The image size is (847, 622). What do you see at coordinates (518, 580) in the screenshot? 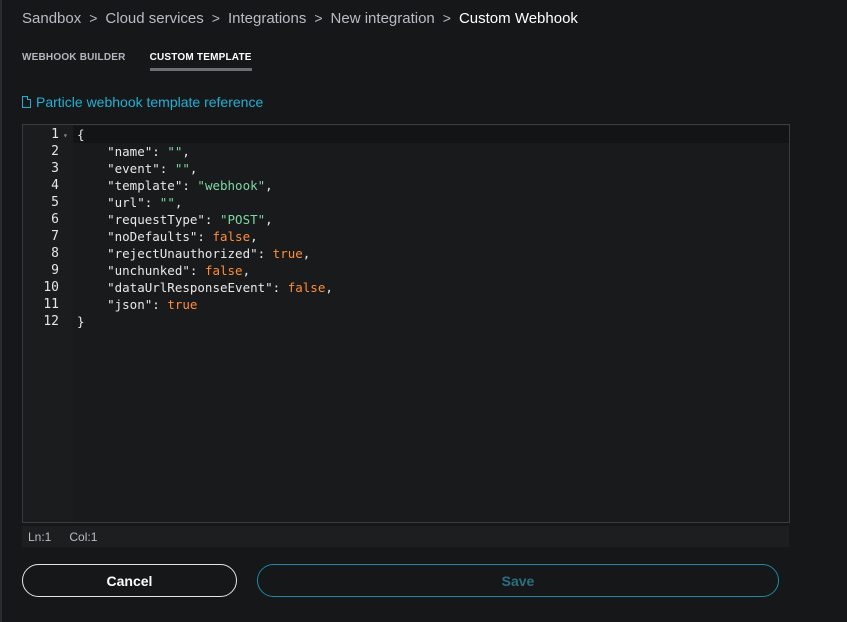
I see `save-button: Save` at bounding box center [518, 580].